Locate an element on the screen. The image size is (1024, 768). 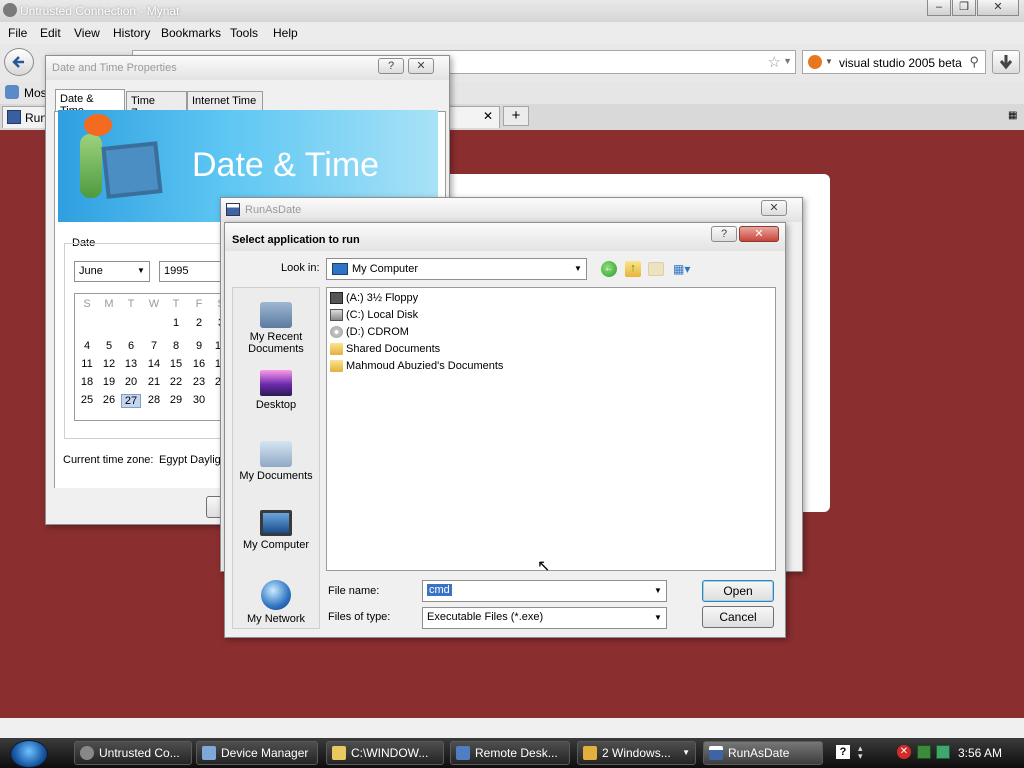
open-button: Open is located at coordinates (738, 591).